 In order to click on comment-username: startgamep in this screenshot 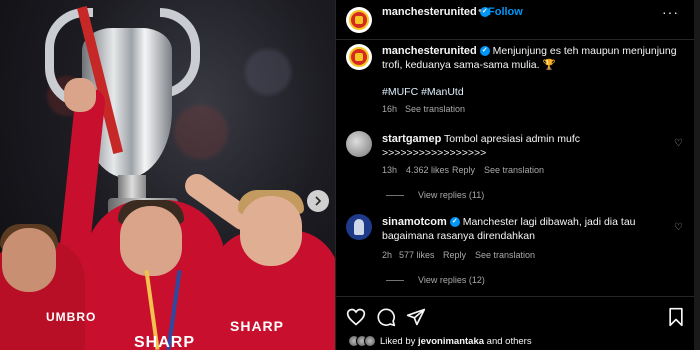, I will do `click(411, 139)`.